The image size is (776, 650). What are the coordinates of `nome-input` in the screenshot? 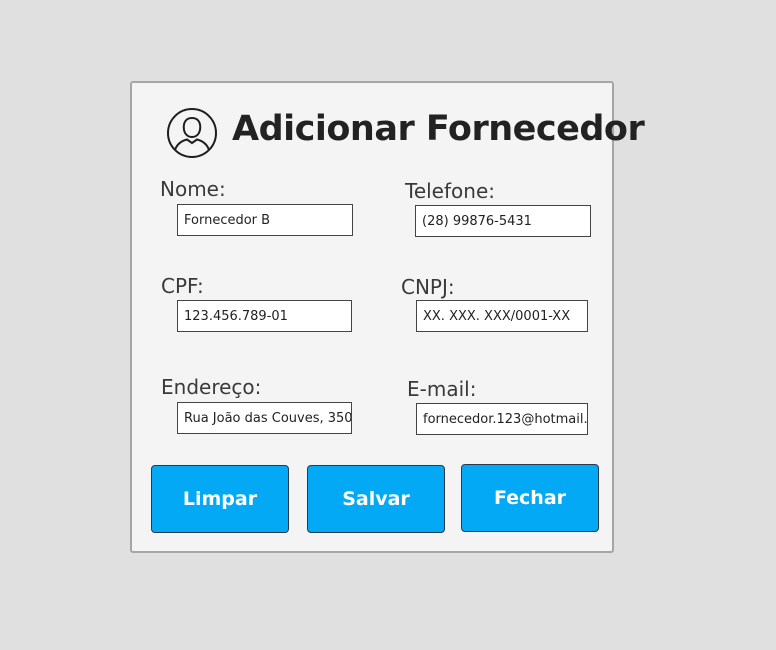 It's located at (265, 220).